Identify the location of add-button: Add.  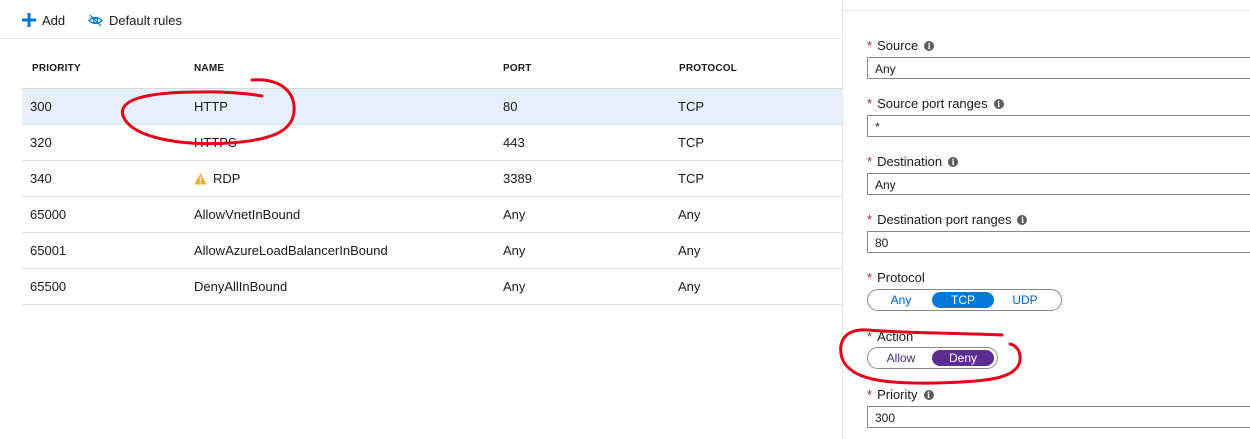
(43, 20).